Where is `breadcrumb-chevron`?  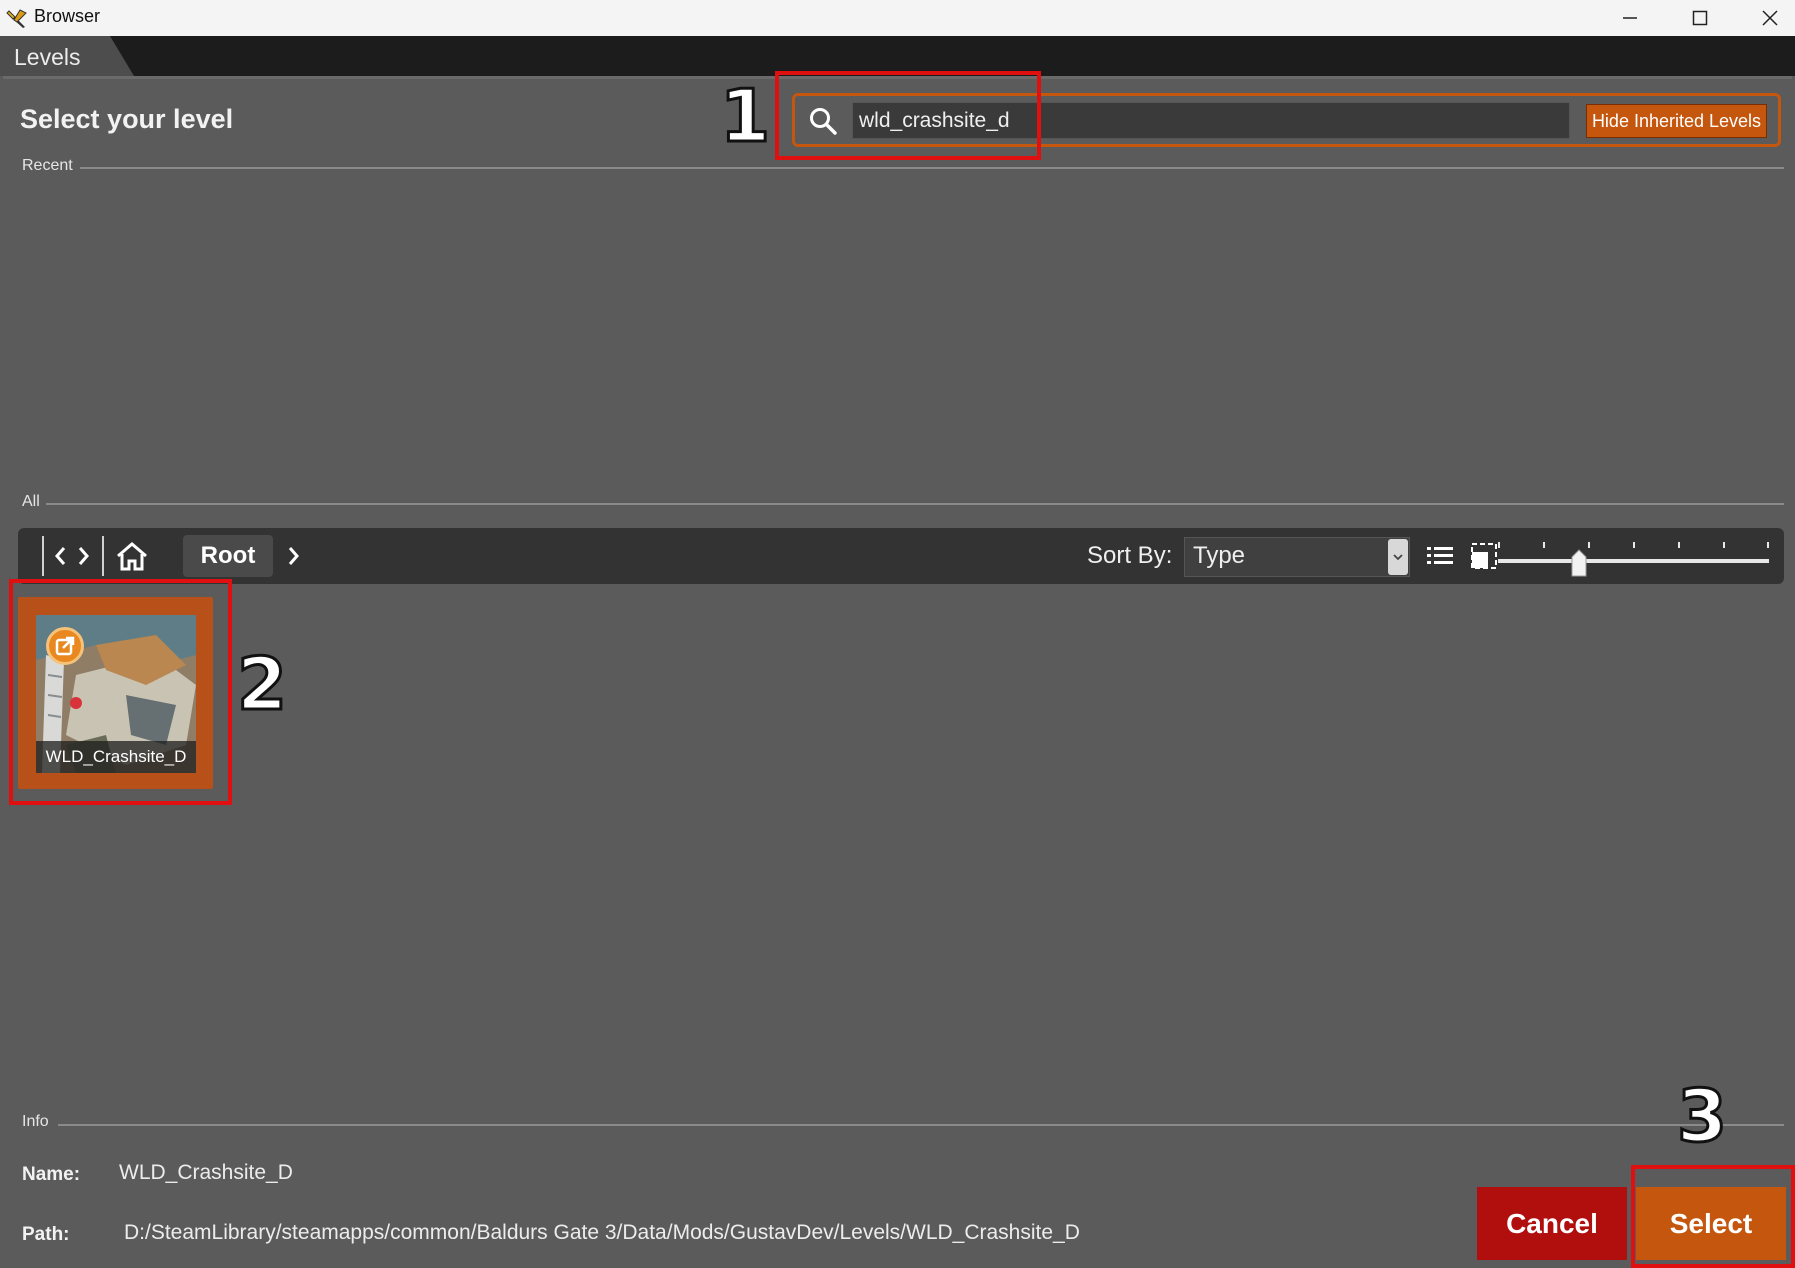 breadcrumb-chevron is located at coordinates (294, 556).